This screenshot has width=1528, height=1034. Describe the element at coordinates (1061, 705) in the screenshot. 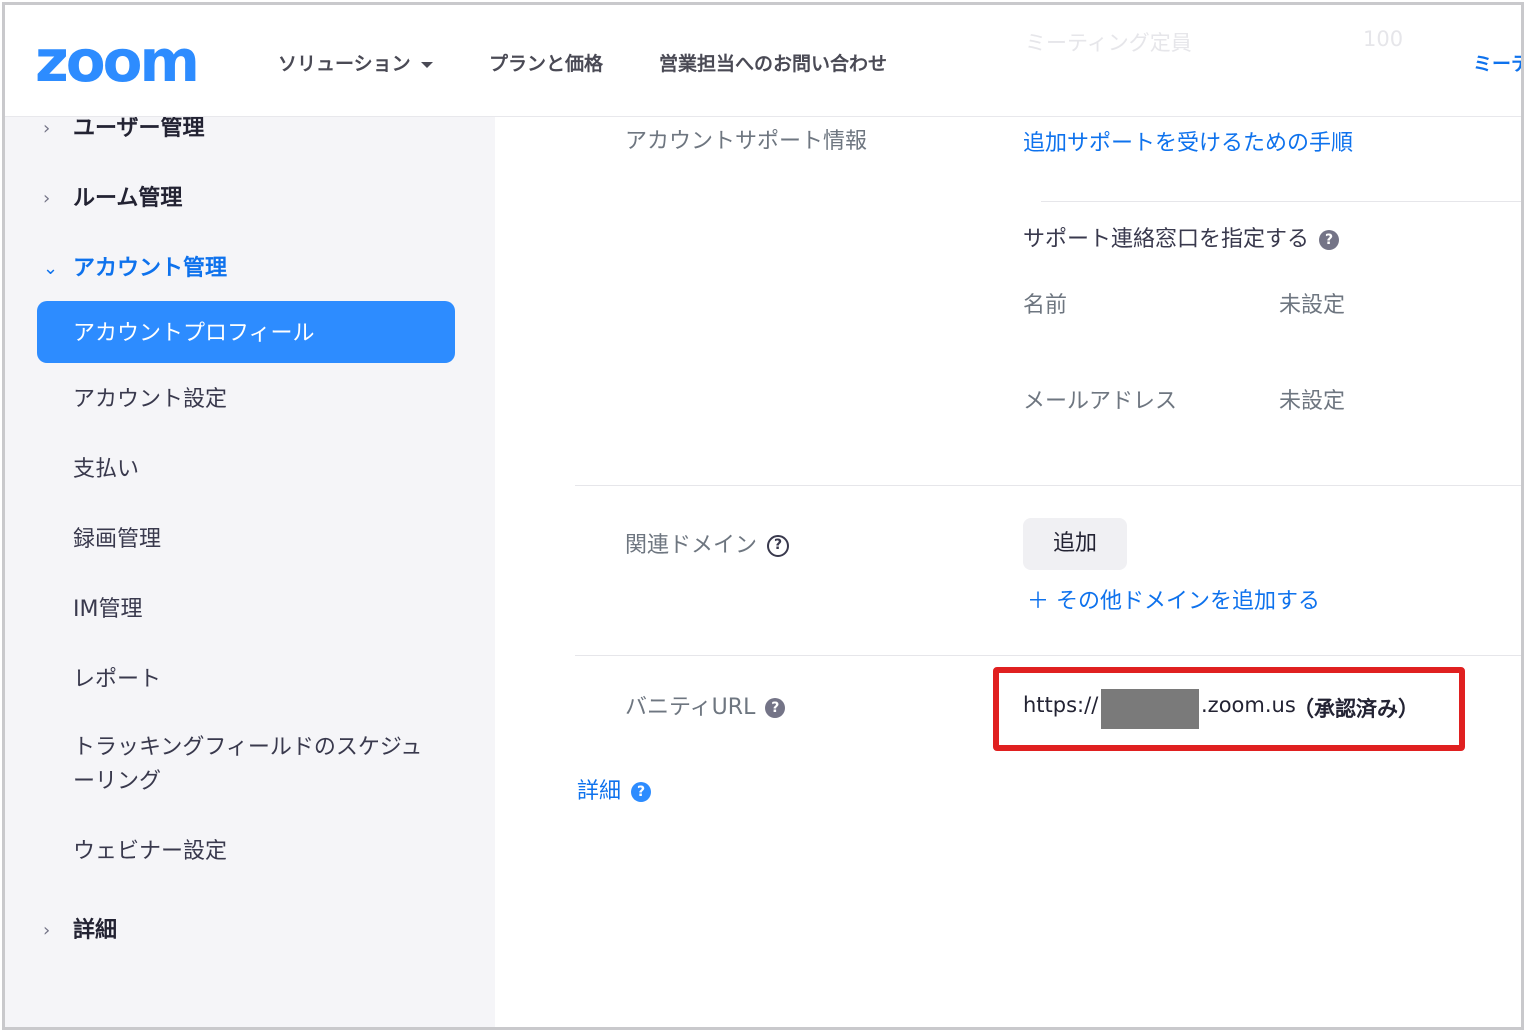

I see `vanity-url-prefix: https://` at that location.